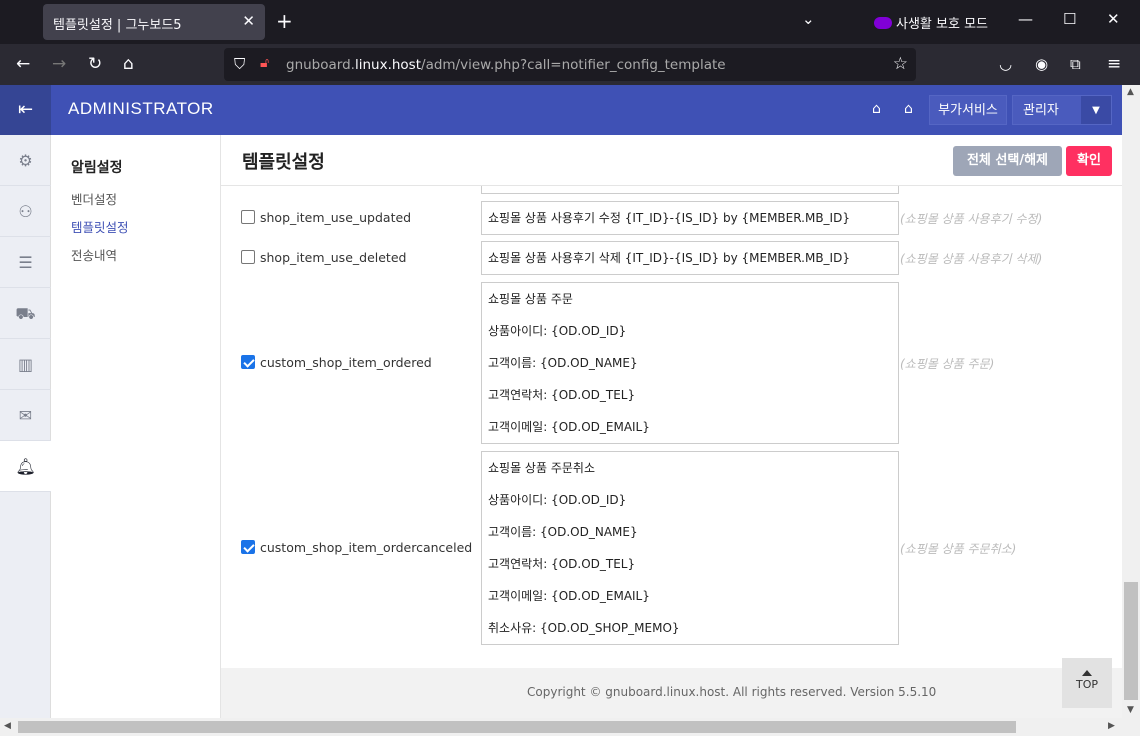 The width and height of the screenshot is (1140, 736). Describe the element at coordinates (570, 22) in the screenshot. I see `browser-tab-bar: 템플릿설정 | 그누보드5 ✕ + ⌄ 사생활 보호 모드 — ☐ ✕` at that location.